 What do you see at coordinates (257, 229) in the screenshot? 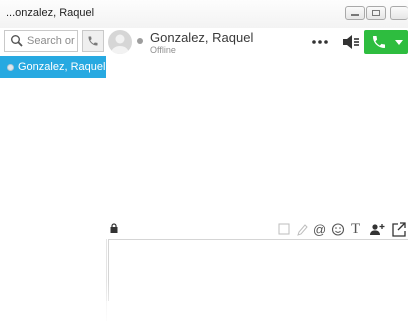
I see `compose-toolbar: @ T` at bounding box center [257, 229].